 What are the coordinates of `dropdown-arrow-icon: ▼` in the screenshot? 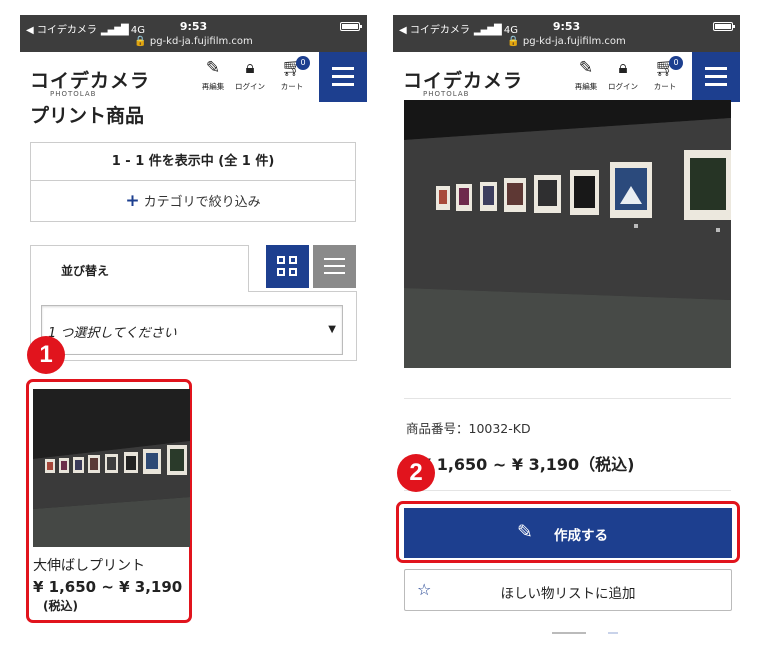 It's located at (332, 329).